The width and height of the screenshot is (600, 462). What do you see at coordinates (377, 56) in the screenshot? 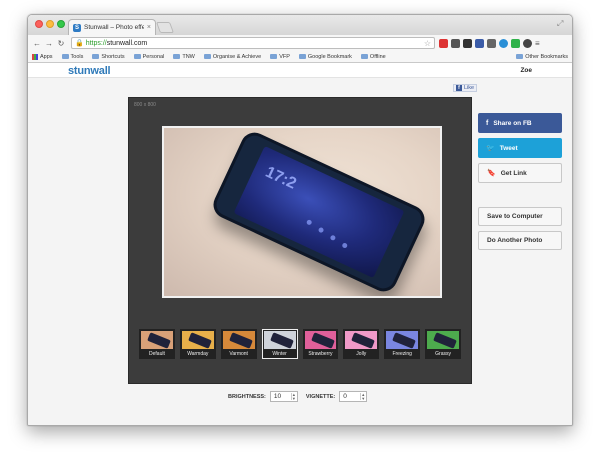
I see `bookmark-label: Offline` at bounding box center [377, 56].